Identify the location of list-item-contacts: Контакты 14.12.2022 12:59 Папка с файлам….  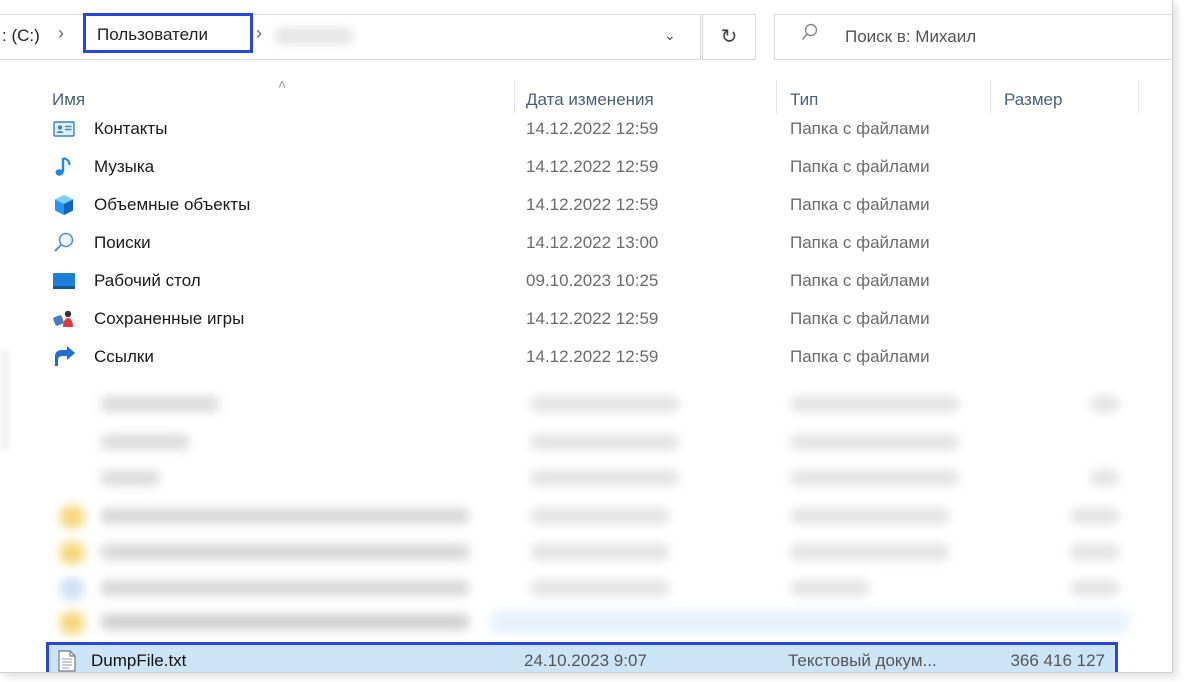
(586, 130).